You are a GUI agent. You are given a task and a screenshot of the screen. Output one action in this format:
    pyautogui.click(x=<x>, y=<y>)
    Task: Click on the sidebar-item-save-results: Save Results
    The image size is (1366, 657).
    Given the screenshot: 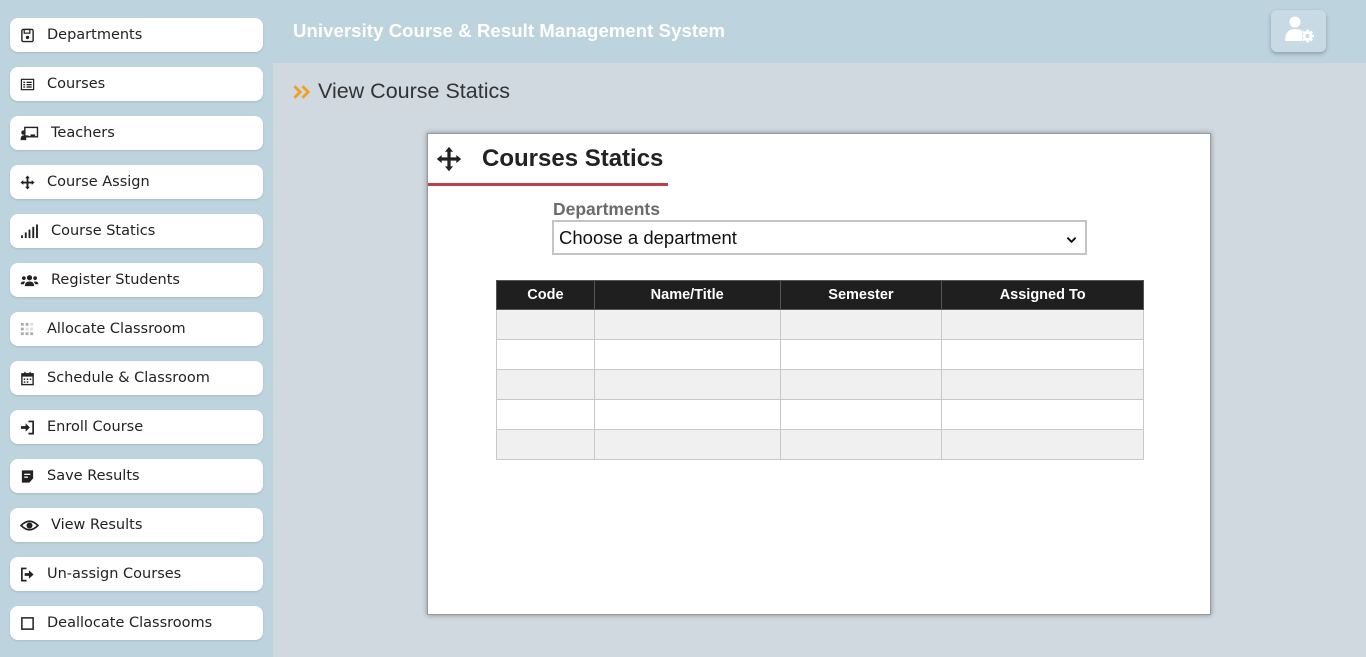 What is the action you would take?
    pyautogui.click(x=136, y=476)
    